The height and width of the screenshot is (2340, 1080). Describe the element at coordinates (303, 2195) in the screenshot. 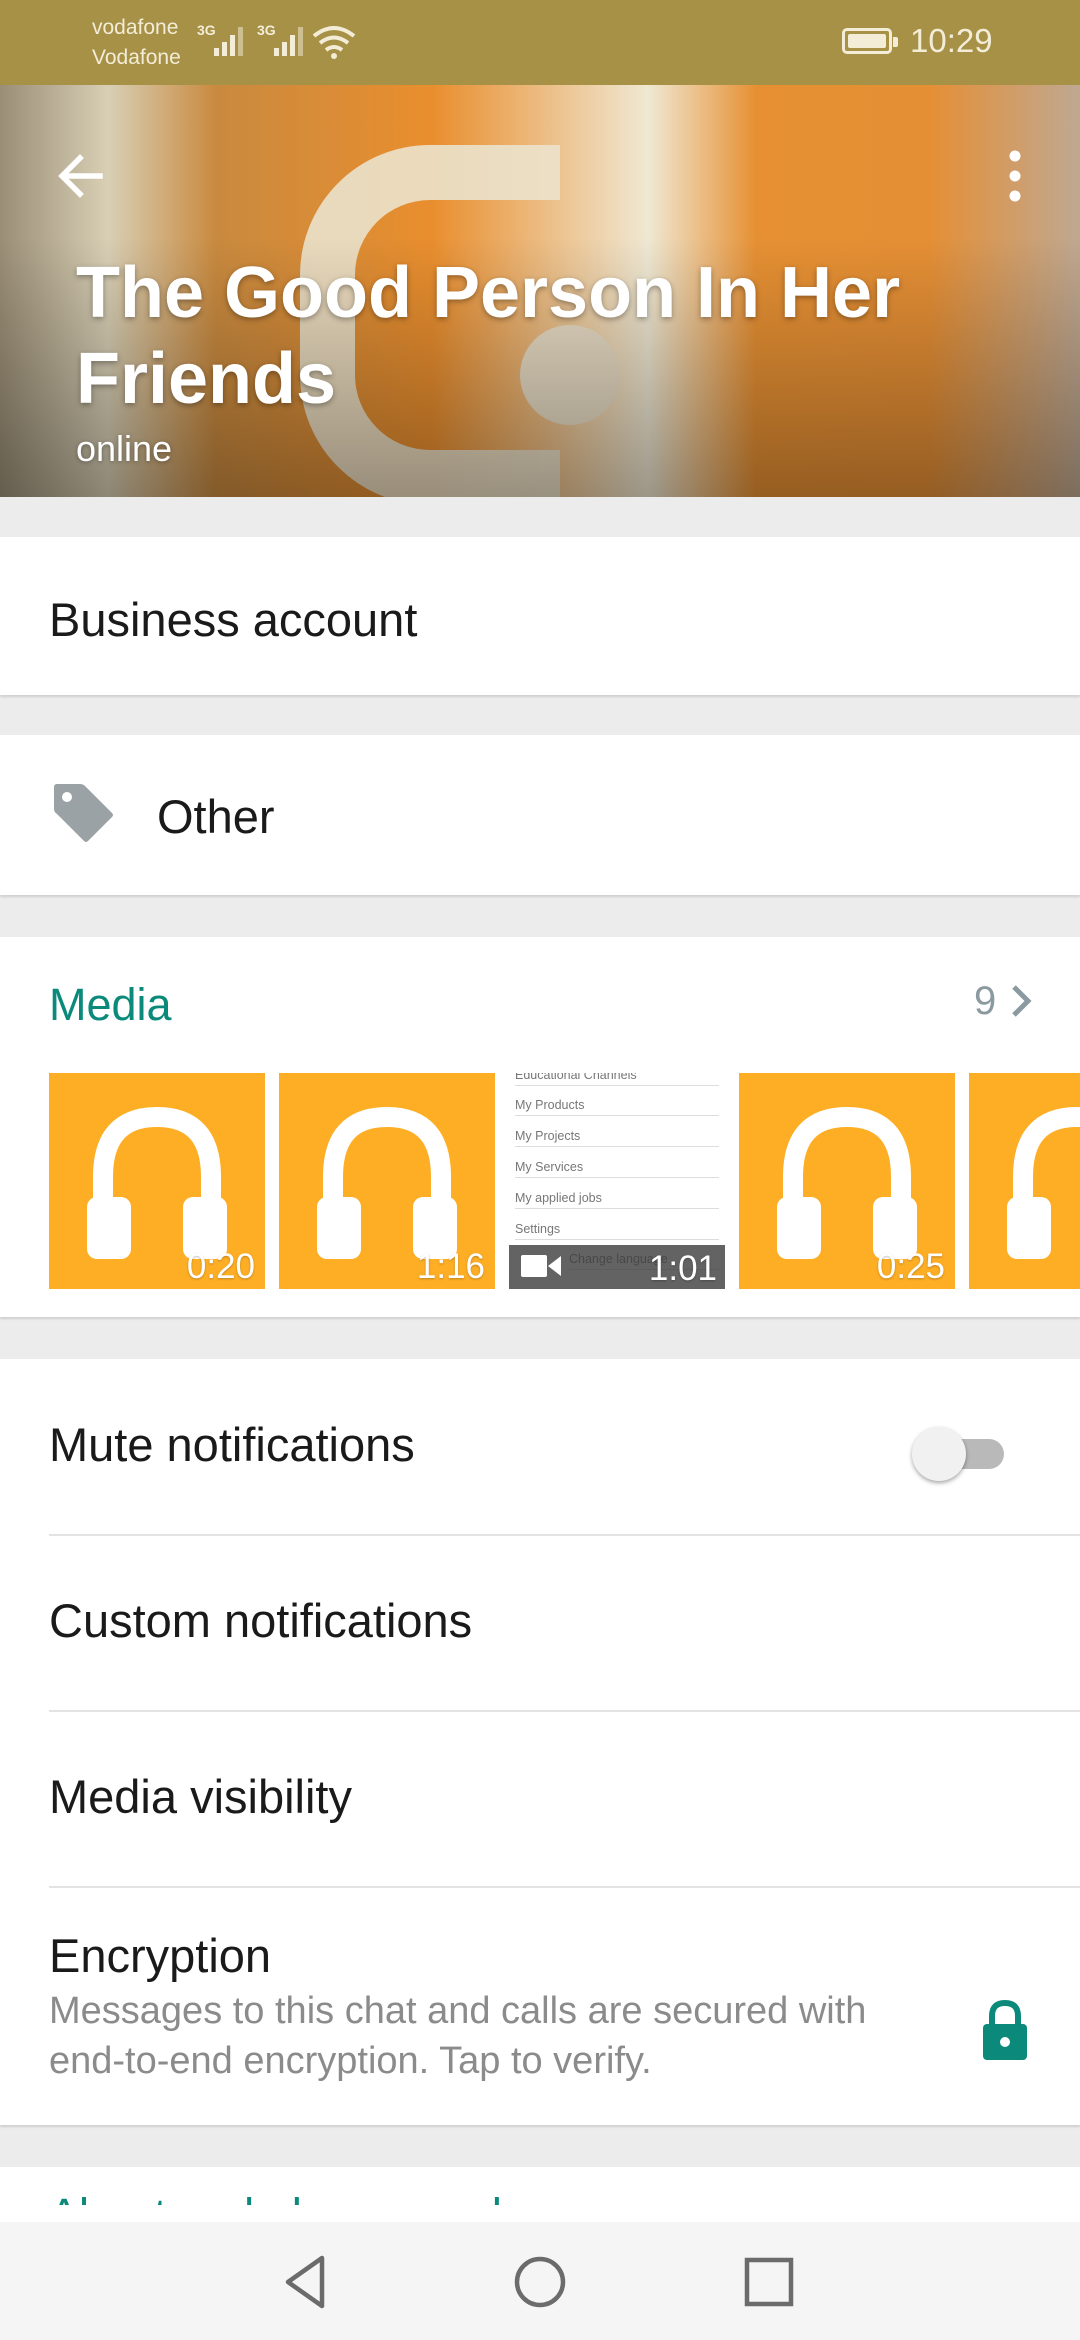

I see `about-section-title: About and phone number` at that location.